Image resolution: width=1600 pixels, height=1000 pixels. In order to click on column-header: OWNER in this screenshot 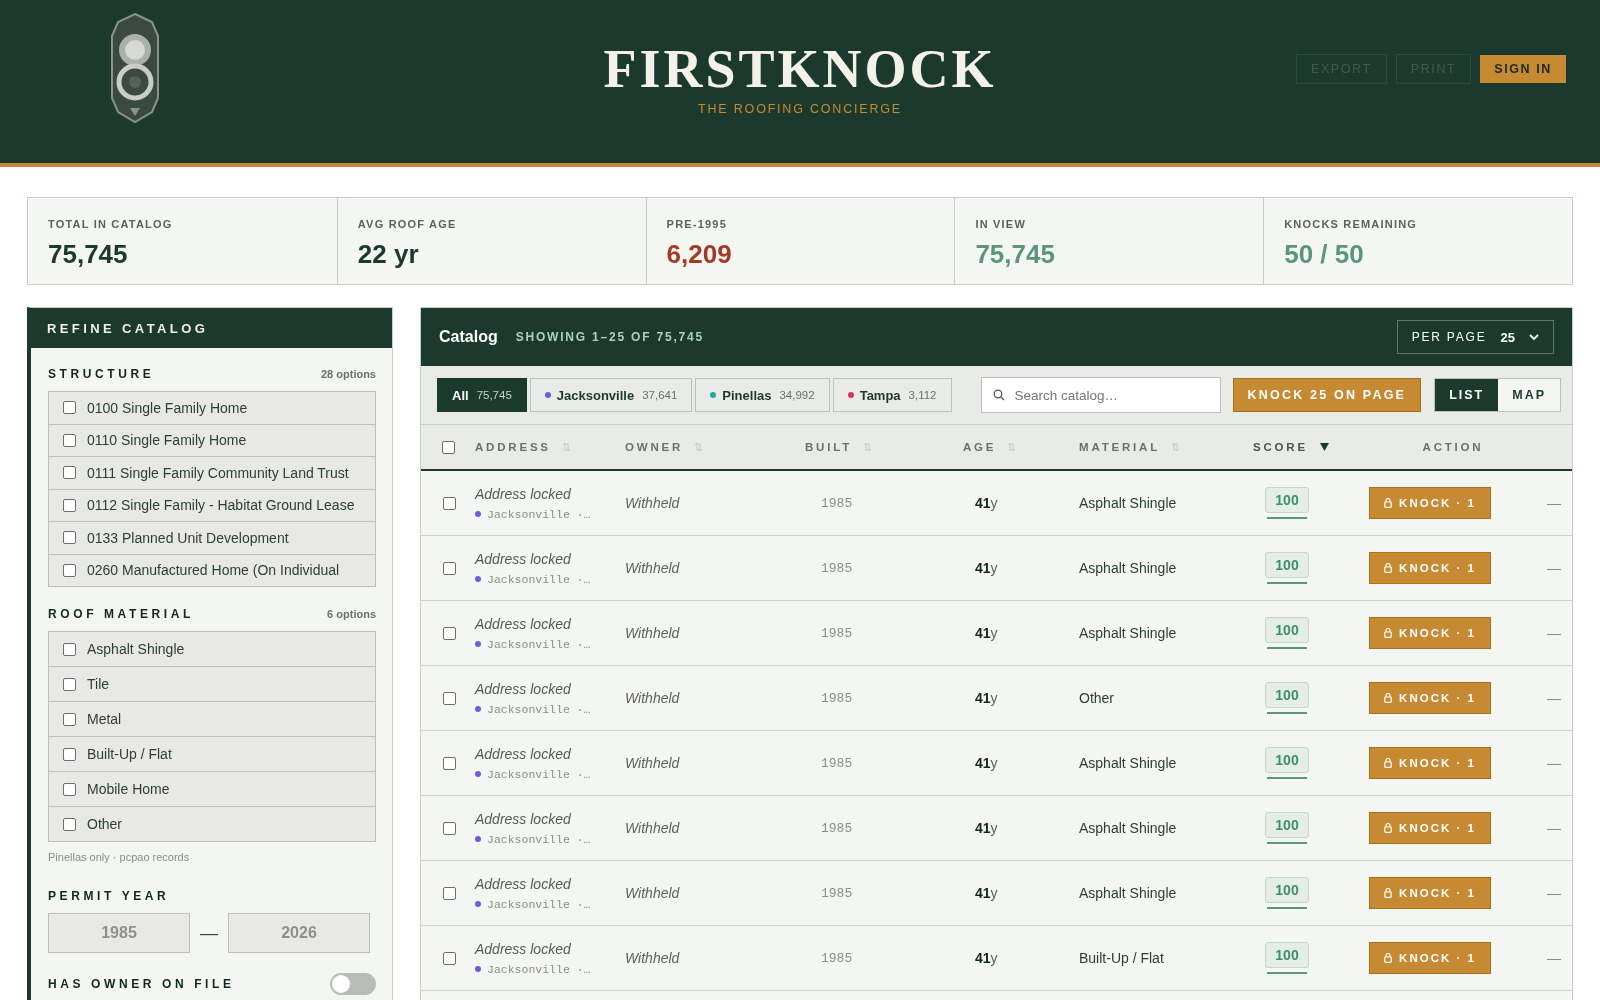, I will do `click(654, 447)`.